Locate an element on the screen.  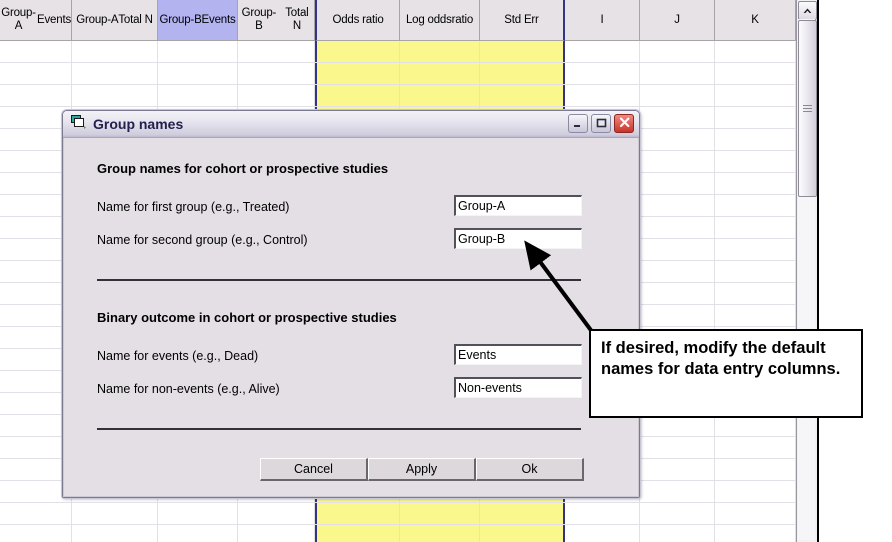
apply-button: Apply is located at coordinates (422, 469).